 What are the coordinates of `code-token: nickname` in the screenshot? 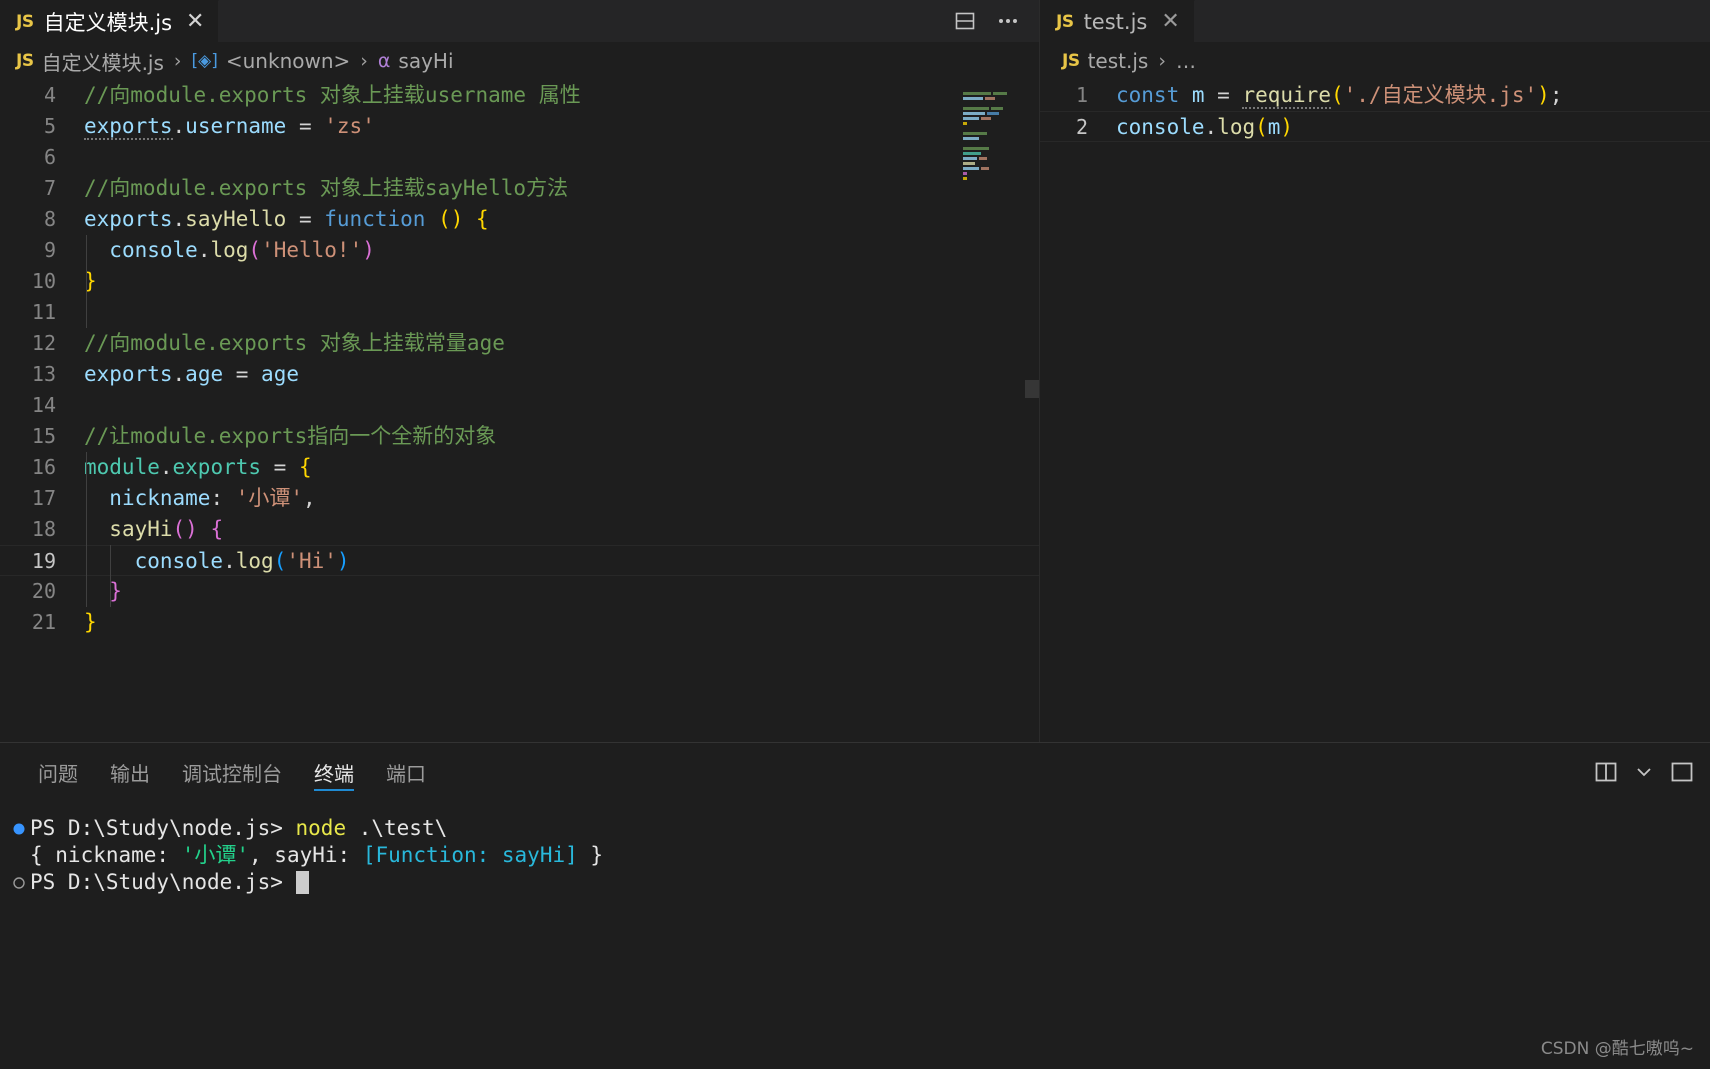 It's located at (160, 498).